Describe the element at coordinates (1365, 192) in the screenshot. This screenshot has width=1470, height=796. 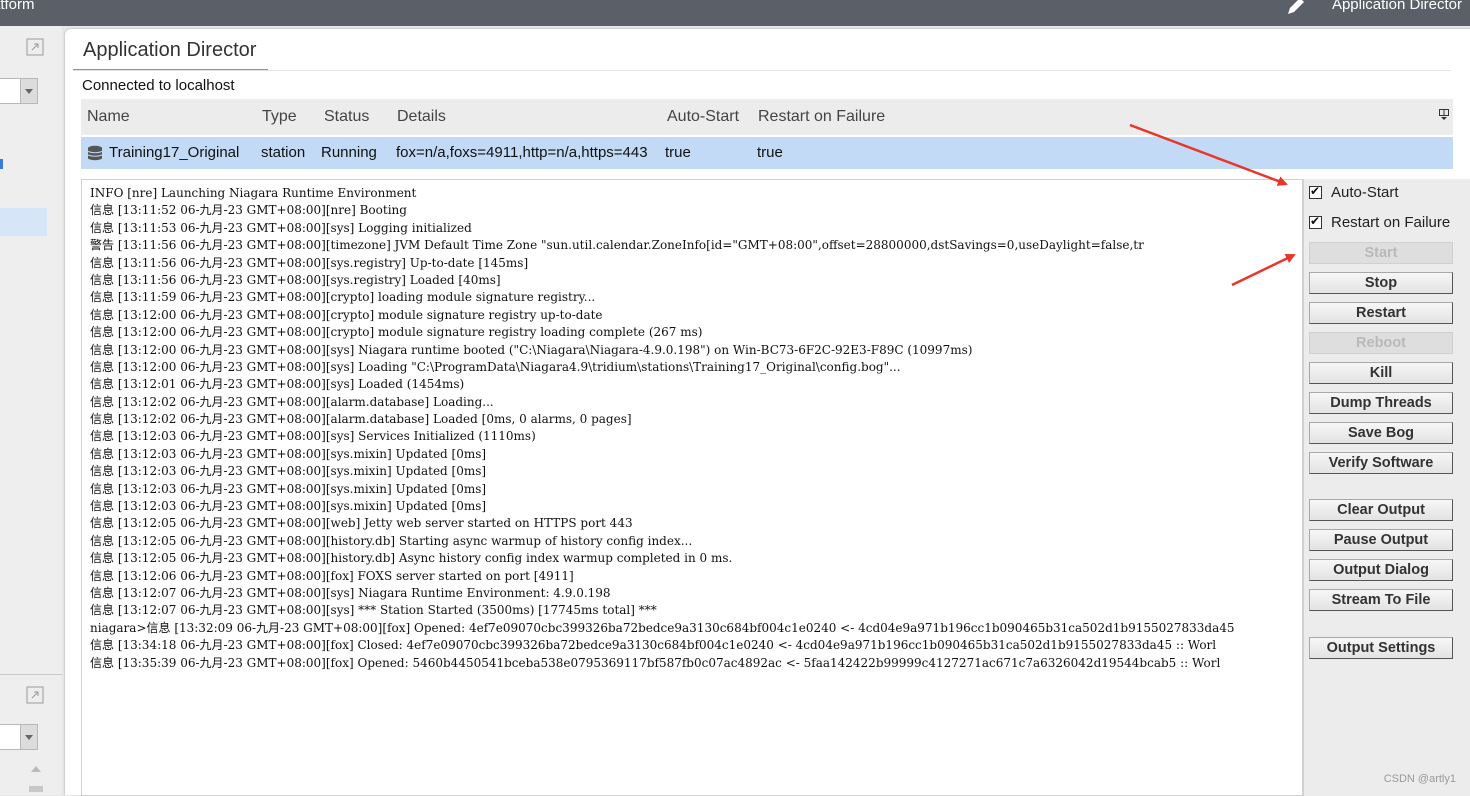
I see `auto-start-label: Auto-Start` at that location.